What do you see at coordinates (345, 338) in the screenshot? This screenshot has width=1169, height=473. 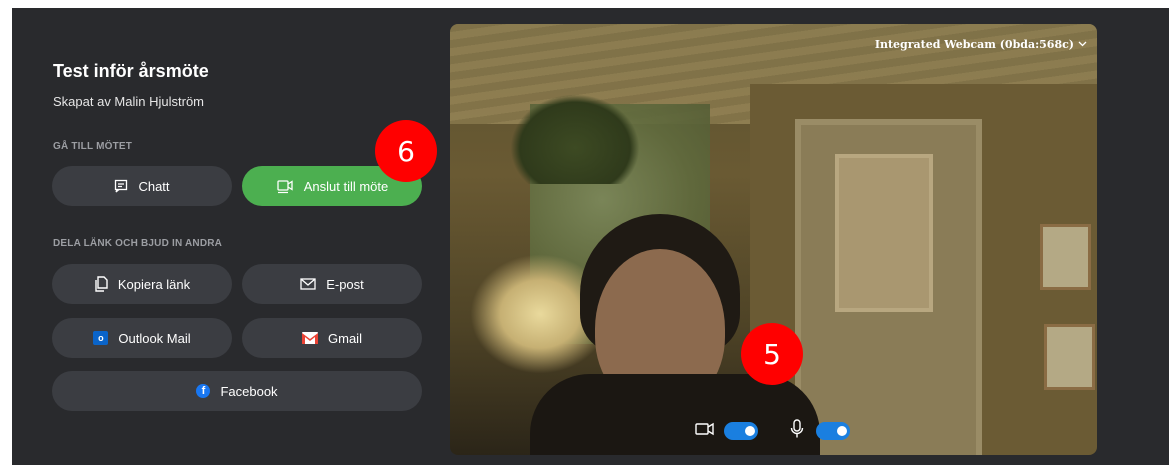 I see `gmail-label: Gmail` at bounding box center [345, 338].